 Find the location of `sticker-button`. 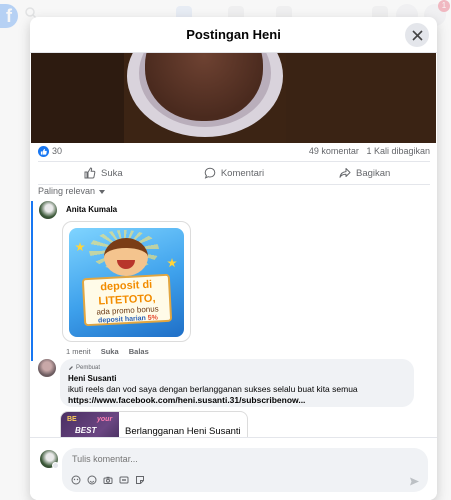

sticker-button is located at coordinates (139, 479).